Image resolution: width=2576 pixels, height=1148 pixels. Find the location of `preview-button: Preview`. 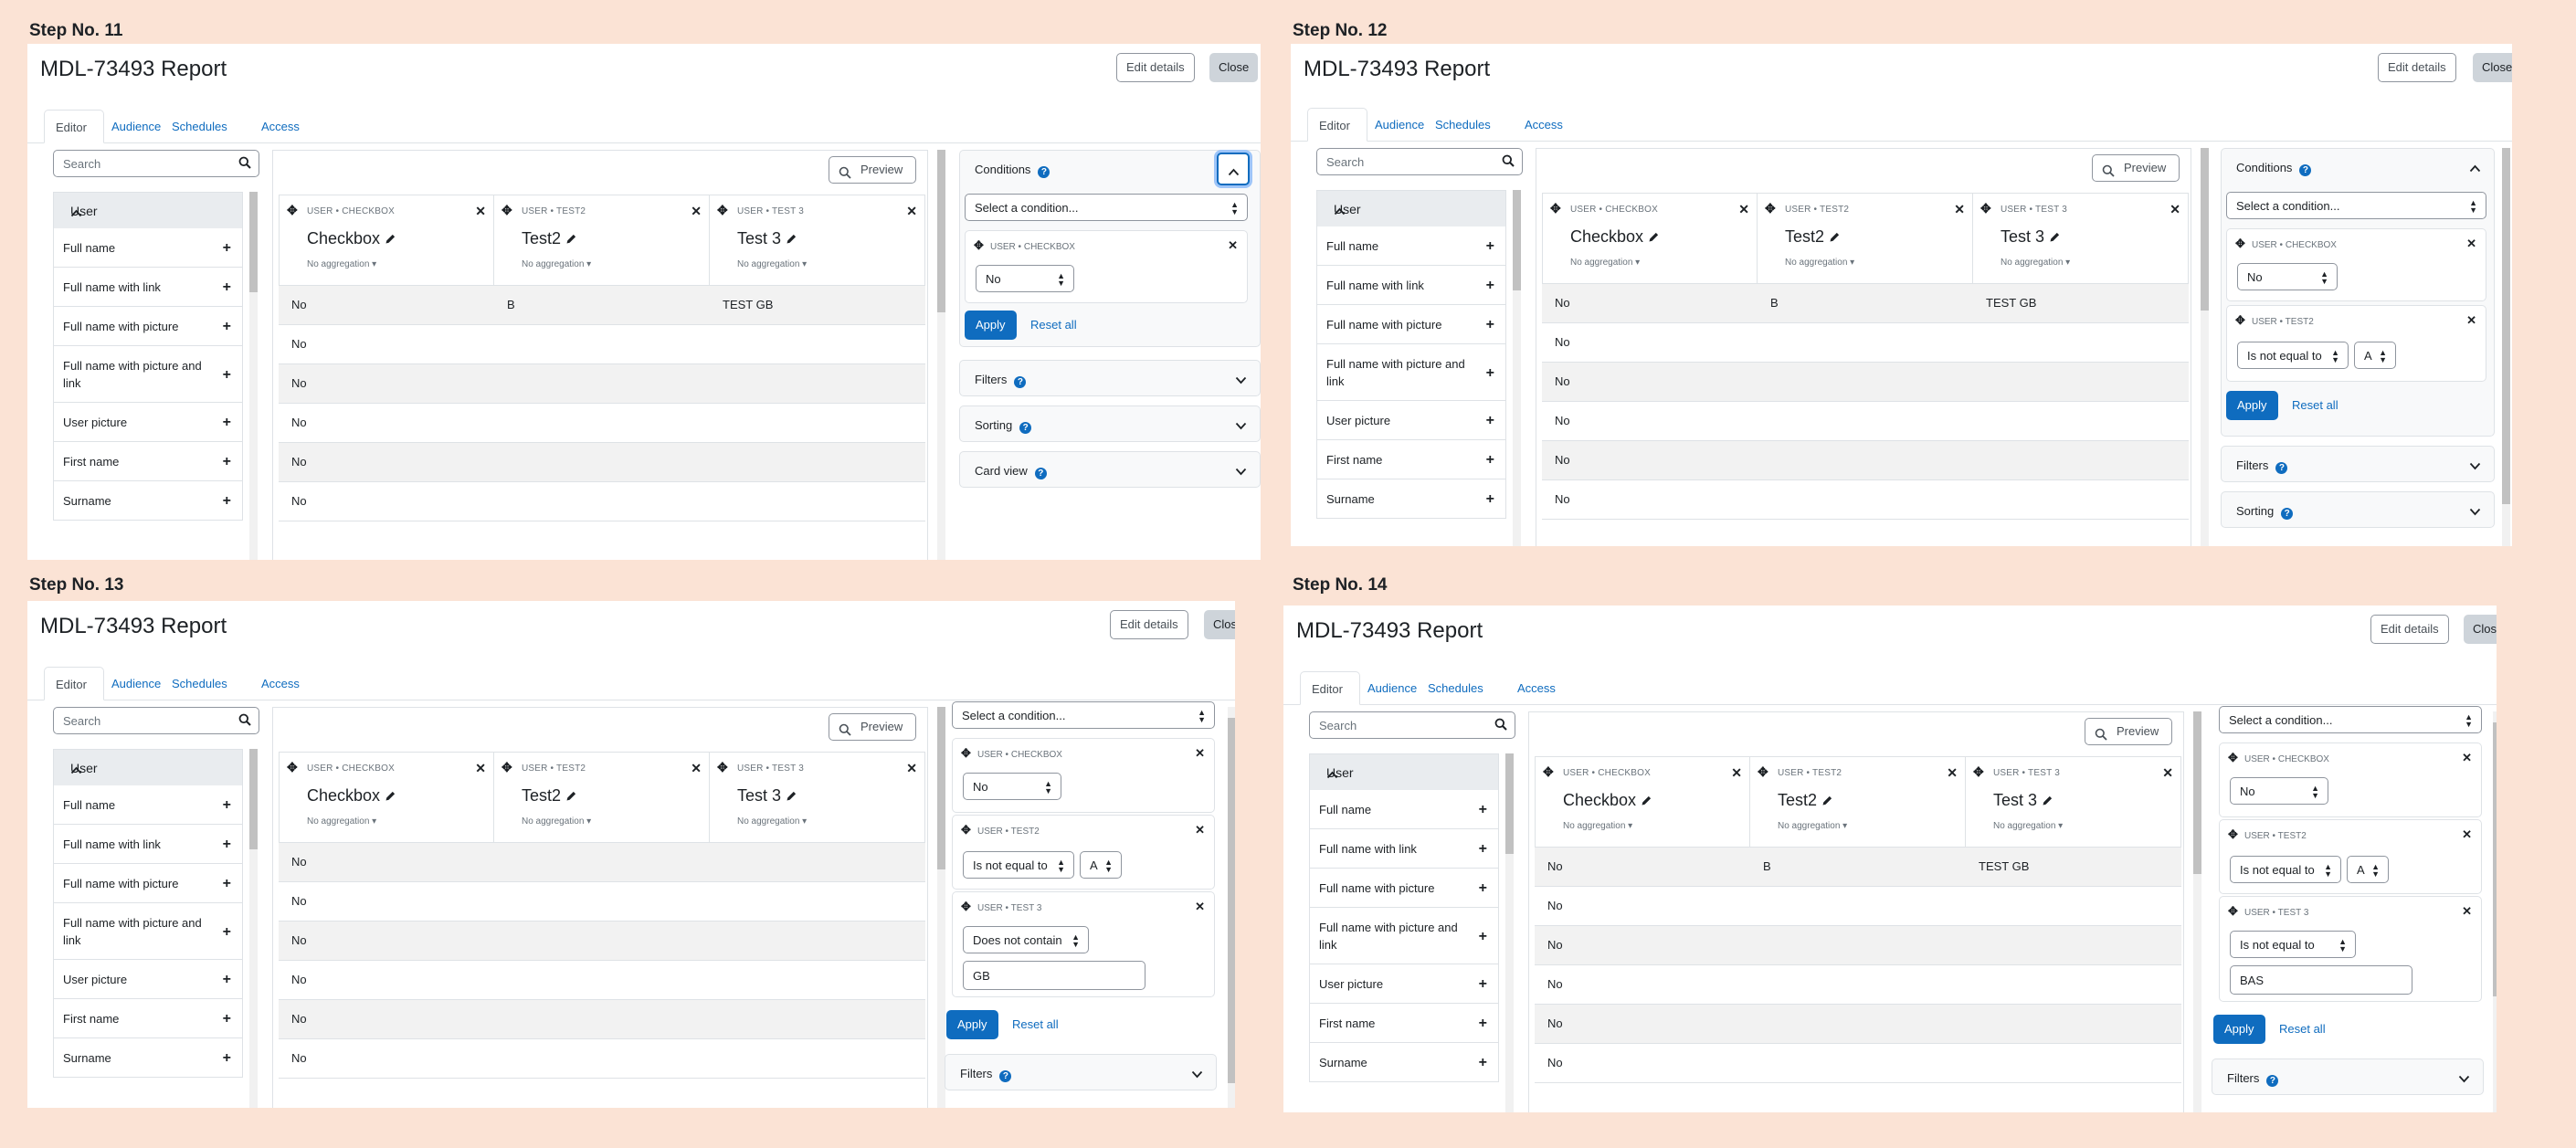

preview-button: Preview is located at coordinates (2128, 731).